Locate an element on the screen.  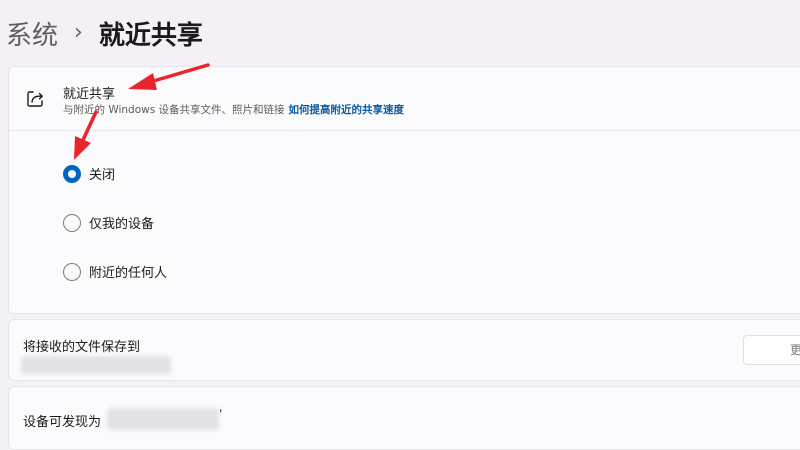
breadcrumb: 系统 › 就近共享 is located at coordinates (104, 33).